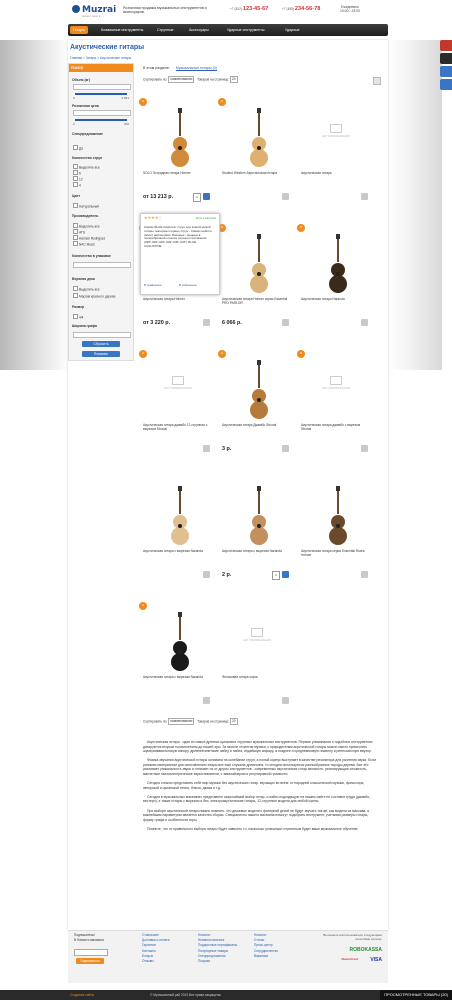 The width and height of the screenshot is (452, 1000). What do you see at coordinates (102, 335) in the screenshot?
I see `neck-input` at bounding box center [102, 335].